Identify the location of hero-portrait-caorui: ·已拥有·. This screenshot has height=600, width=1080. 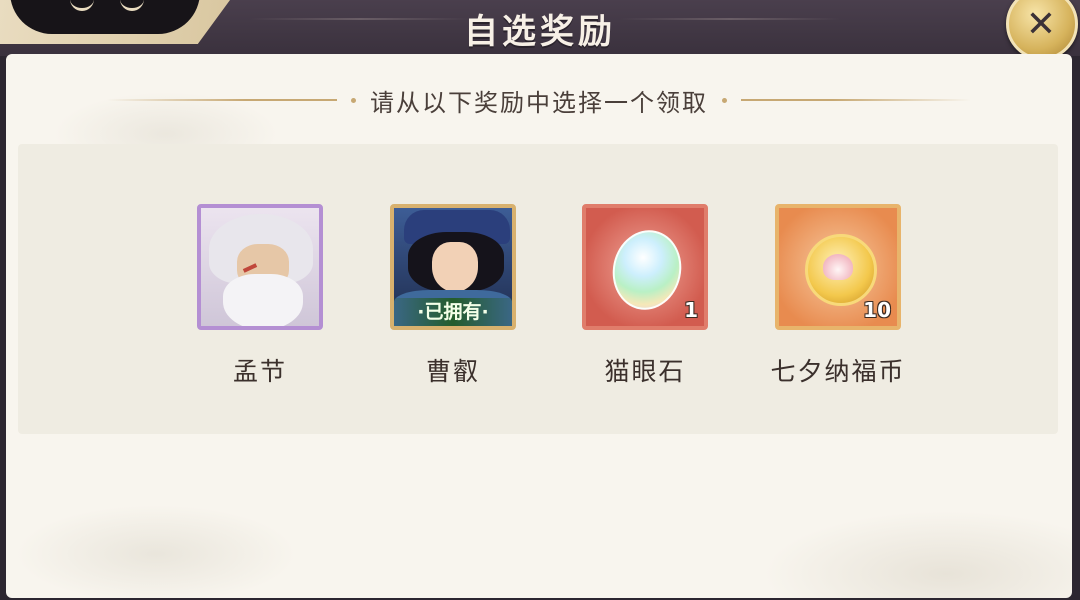
(453, 267).